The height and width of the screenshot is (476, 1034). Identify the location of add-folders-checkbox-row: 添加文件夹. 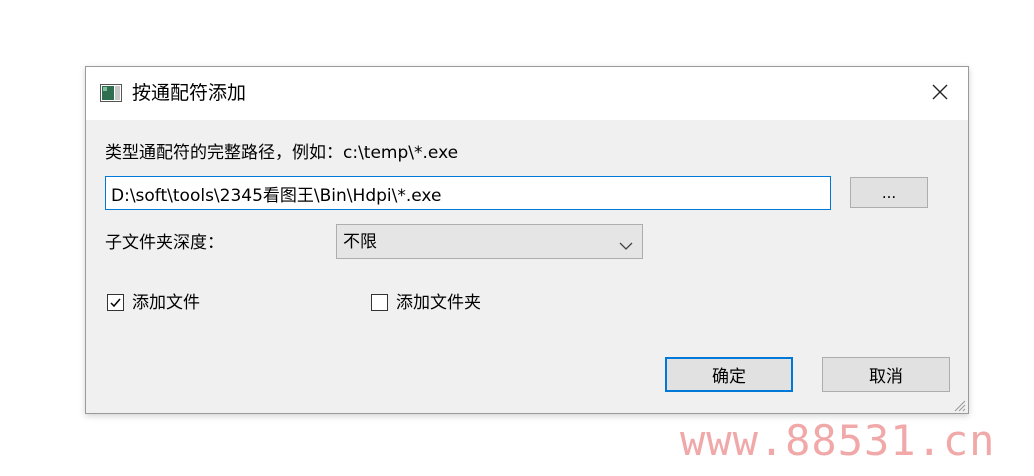
(451, 303).